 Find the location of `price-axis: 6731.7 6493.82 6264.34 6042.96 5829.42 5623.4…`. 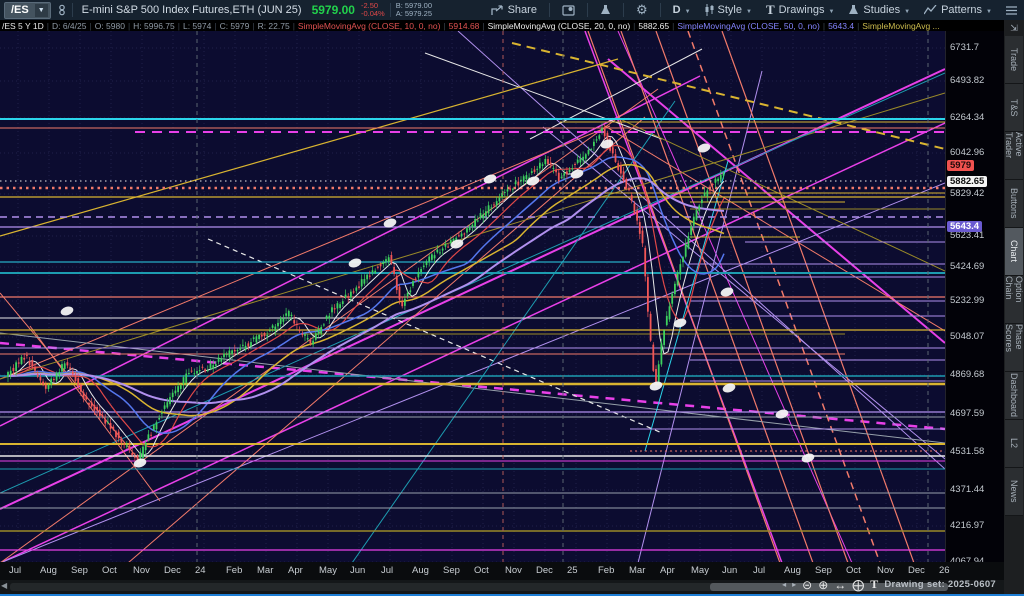

price-axis: 6731.7 6493.82 6264.34 6042.96 5829.42 5623.4… is located at coordinates (975, 299).